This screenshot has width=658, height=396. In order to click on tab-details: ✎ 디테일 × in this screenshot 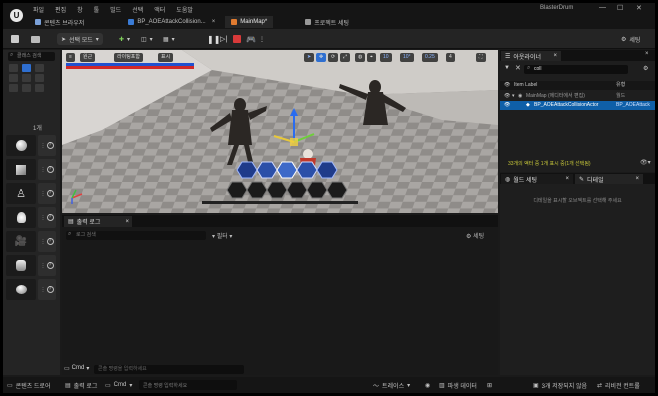, I will do `click(609, 179)`.